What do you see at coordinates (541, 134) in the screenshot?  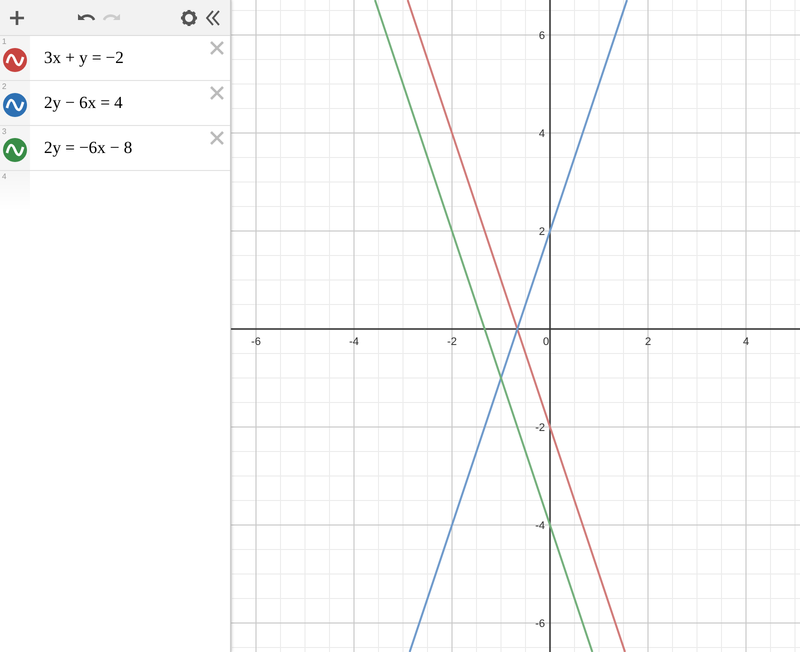 I see `y-tick-label: 4` at bounding box center [541, 134].